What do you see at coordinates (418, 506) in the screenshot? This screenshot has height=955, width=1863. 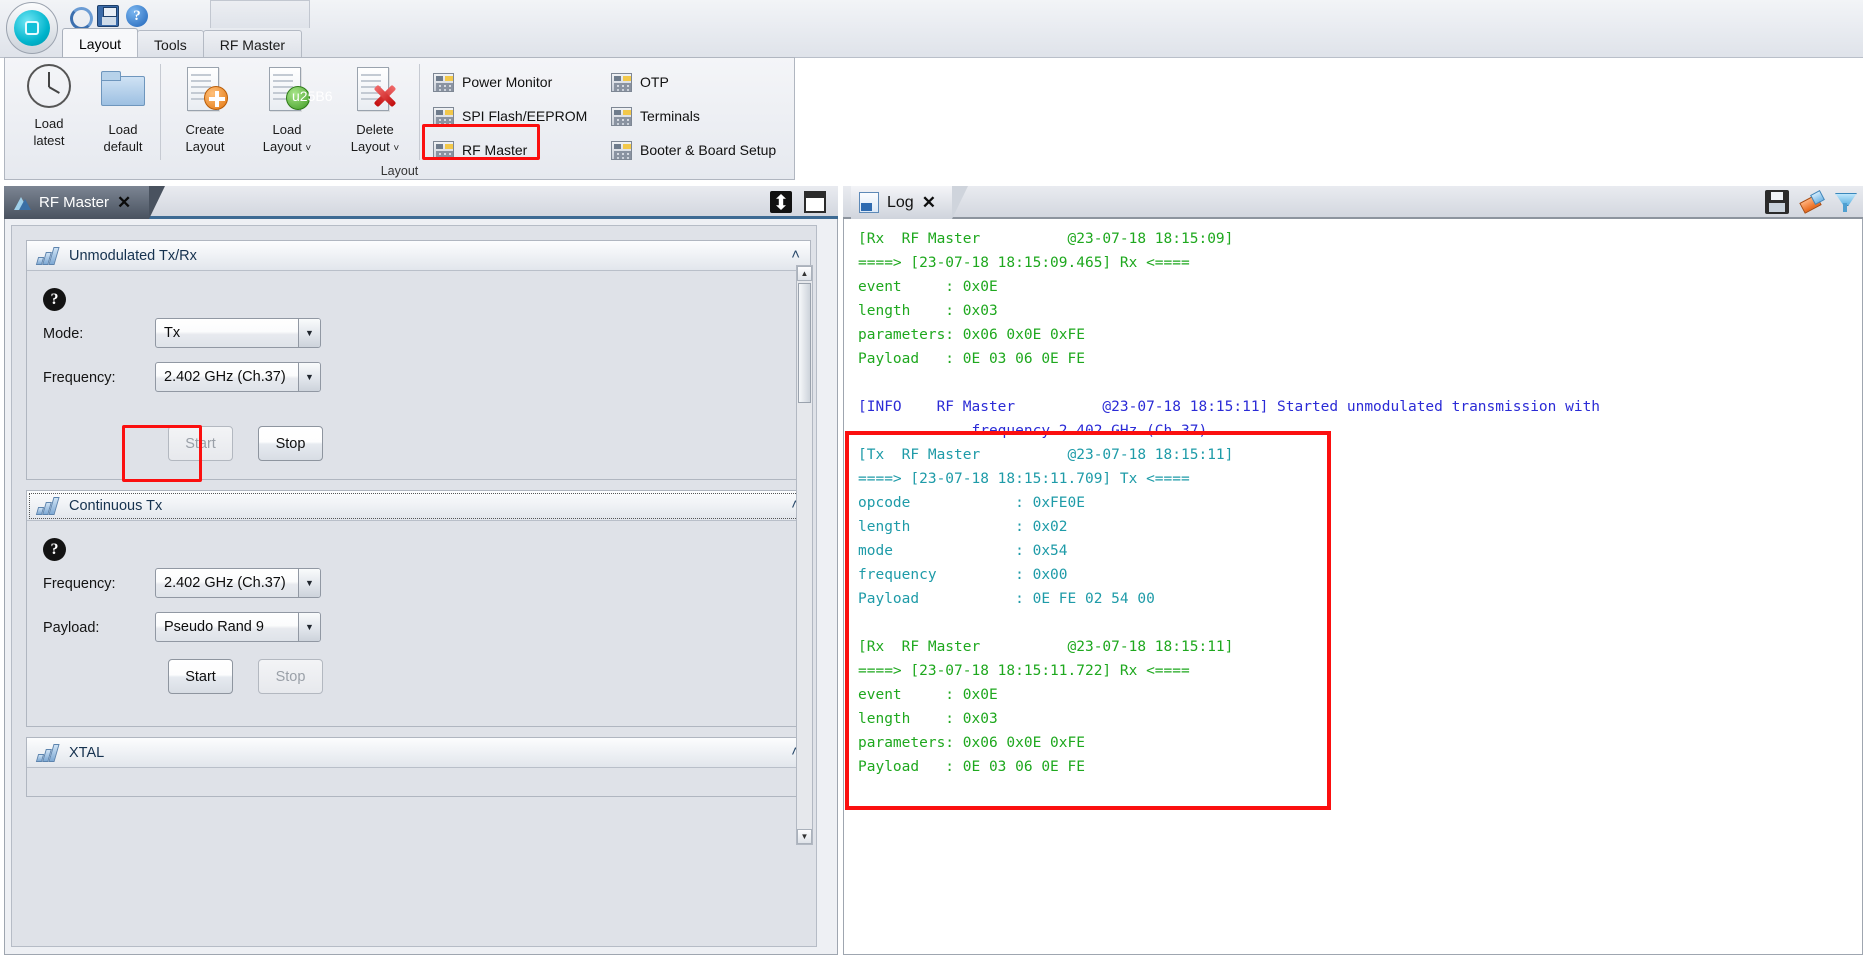 I see `group-continuous-header: Continuous Tx ˄` at bounding box center [418, 506].